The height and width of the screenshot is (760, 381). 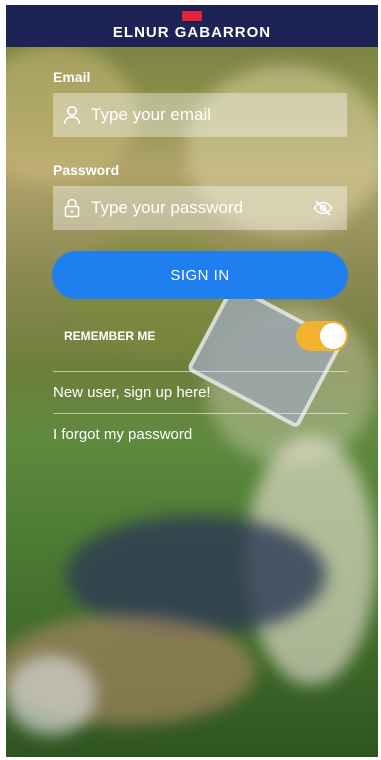 I want to click on password-field-container, so click(x=200, y=208).